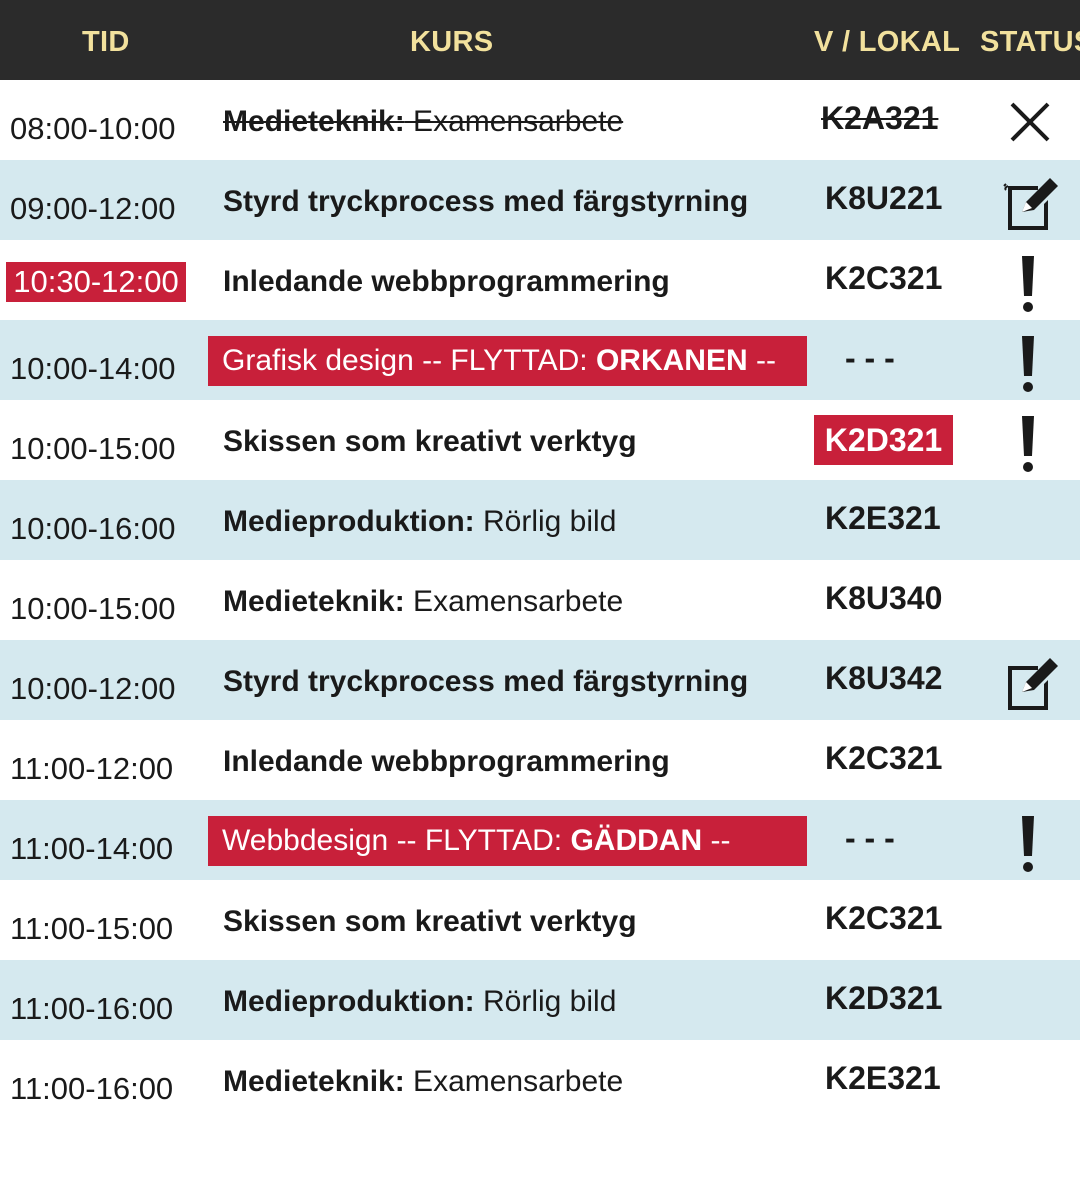  I want to click on room-cell: K2A321, so click(880, 118).